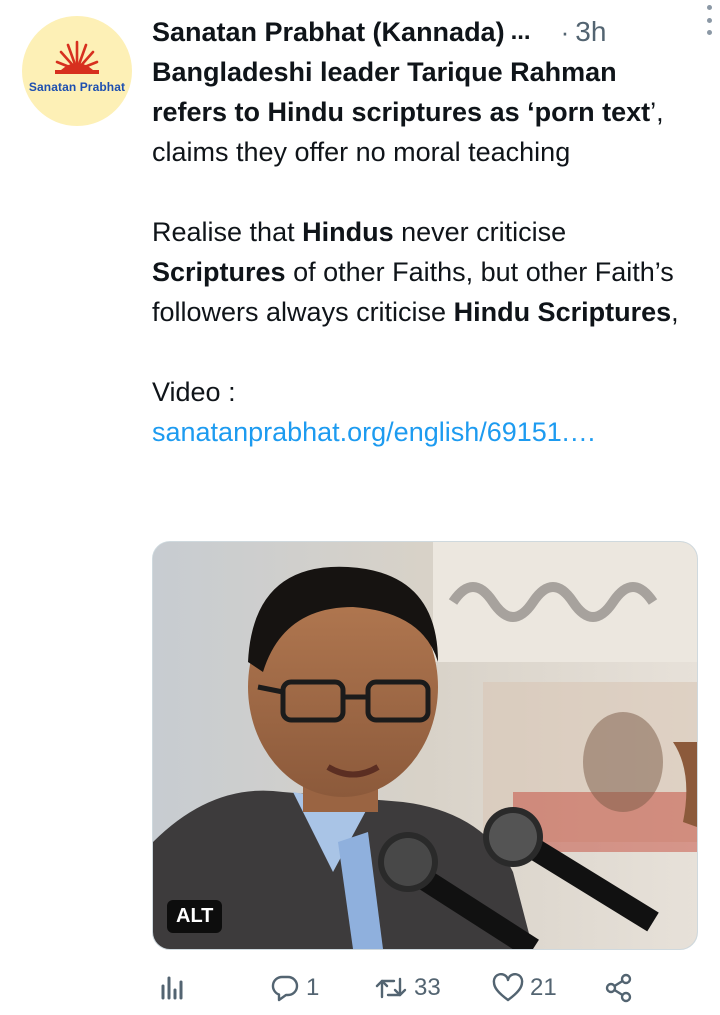 Image resolution: width=720 pixels, height=1015 pixels. What do you see at coordinates (219, 272) in the screenshot?
I see `p2-bold-scriptures: Scriptures` at bounding box center [219, 272].